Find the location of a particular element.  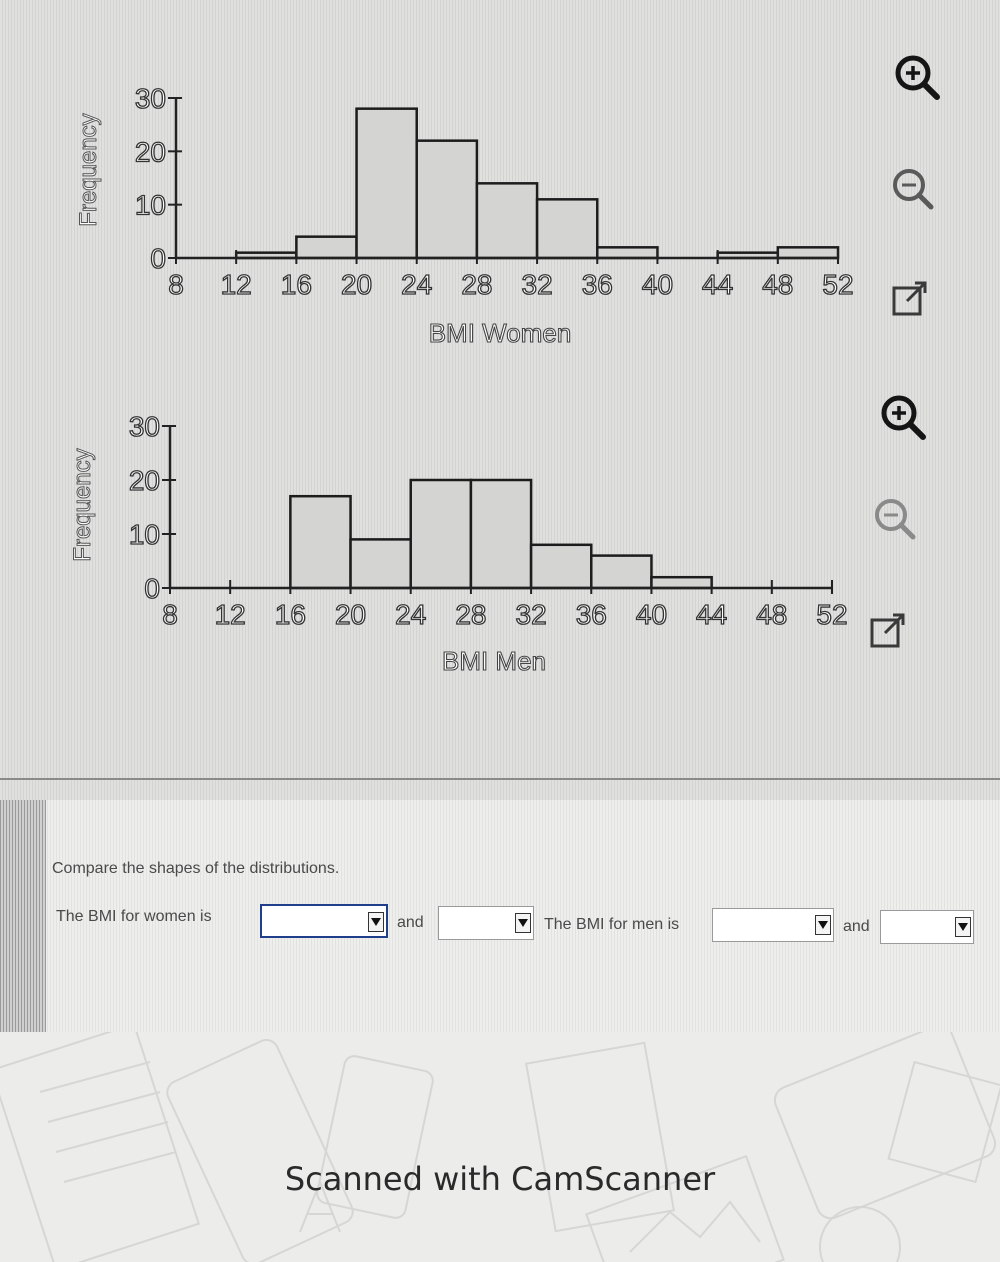

and-label-2: and is located at coordinates (856, 926).